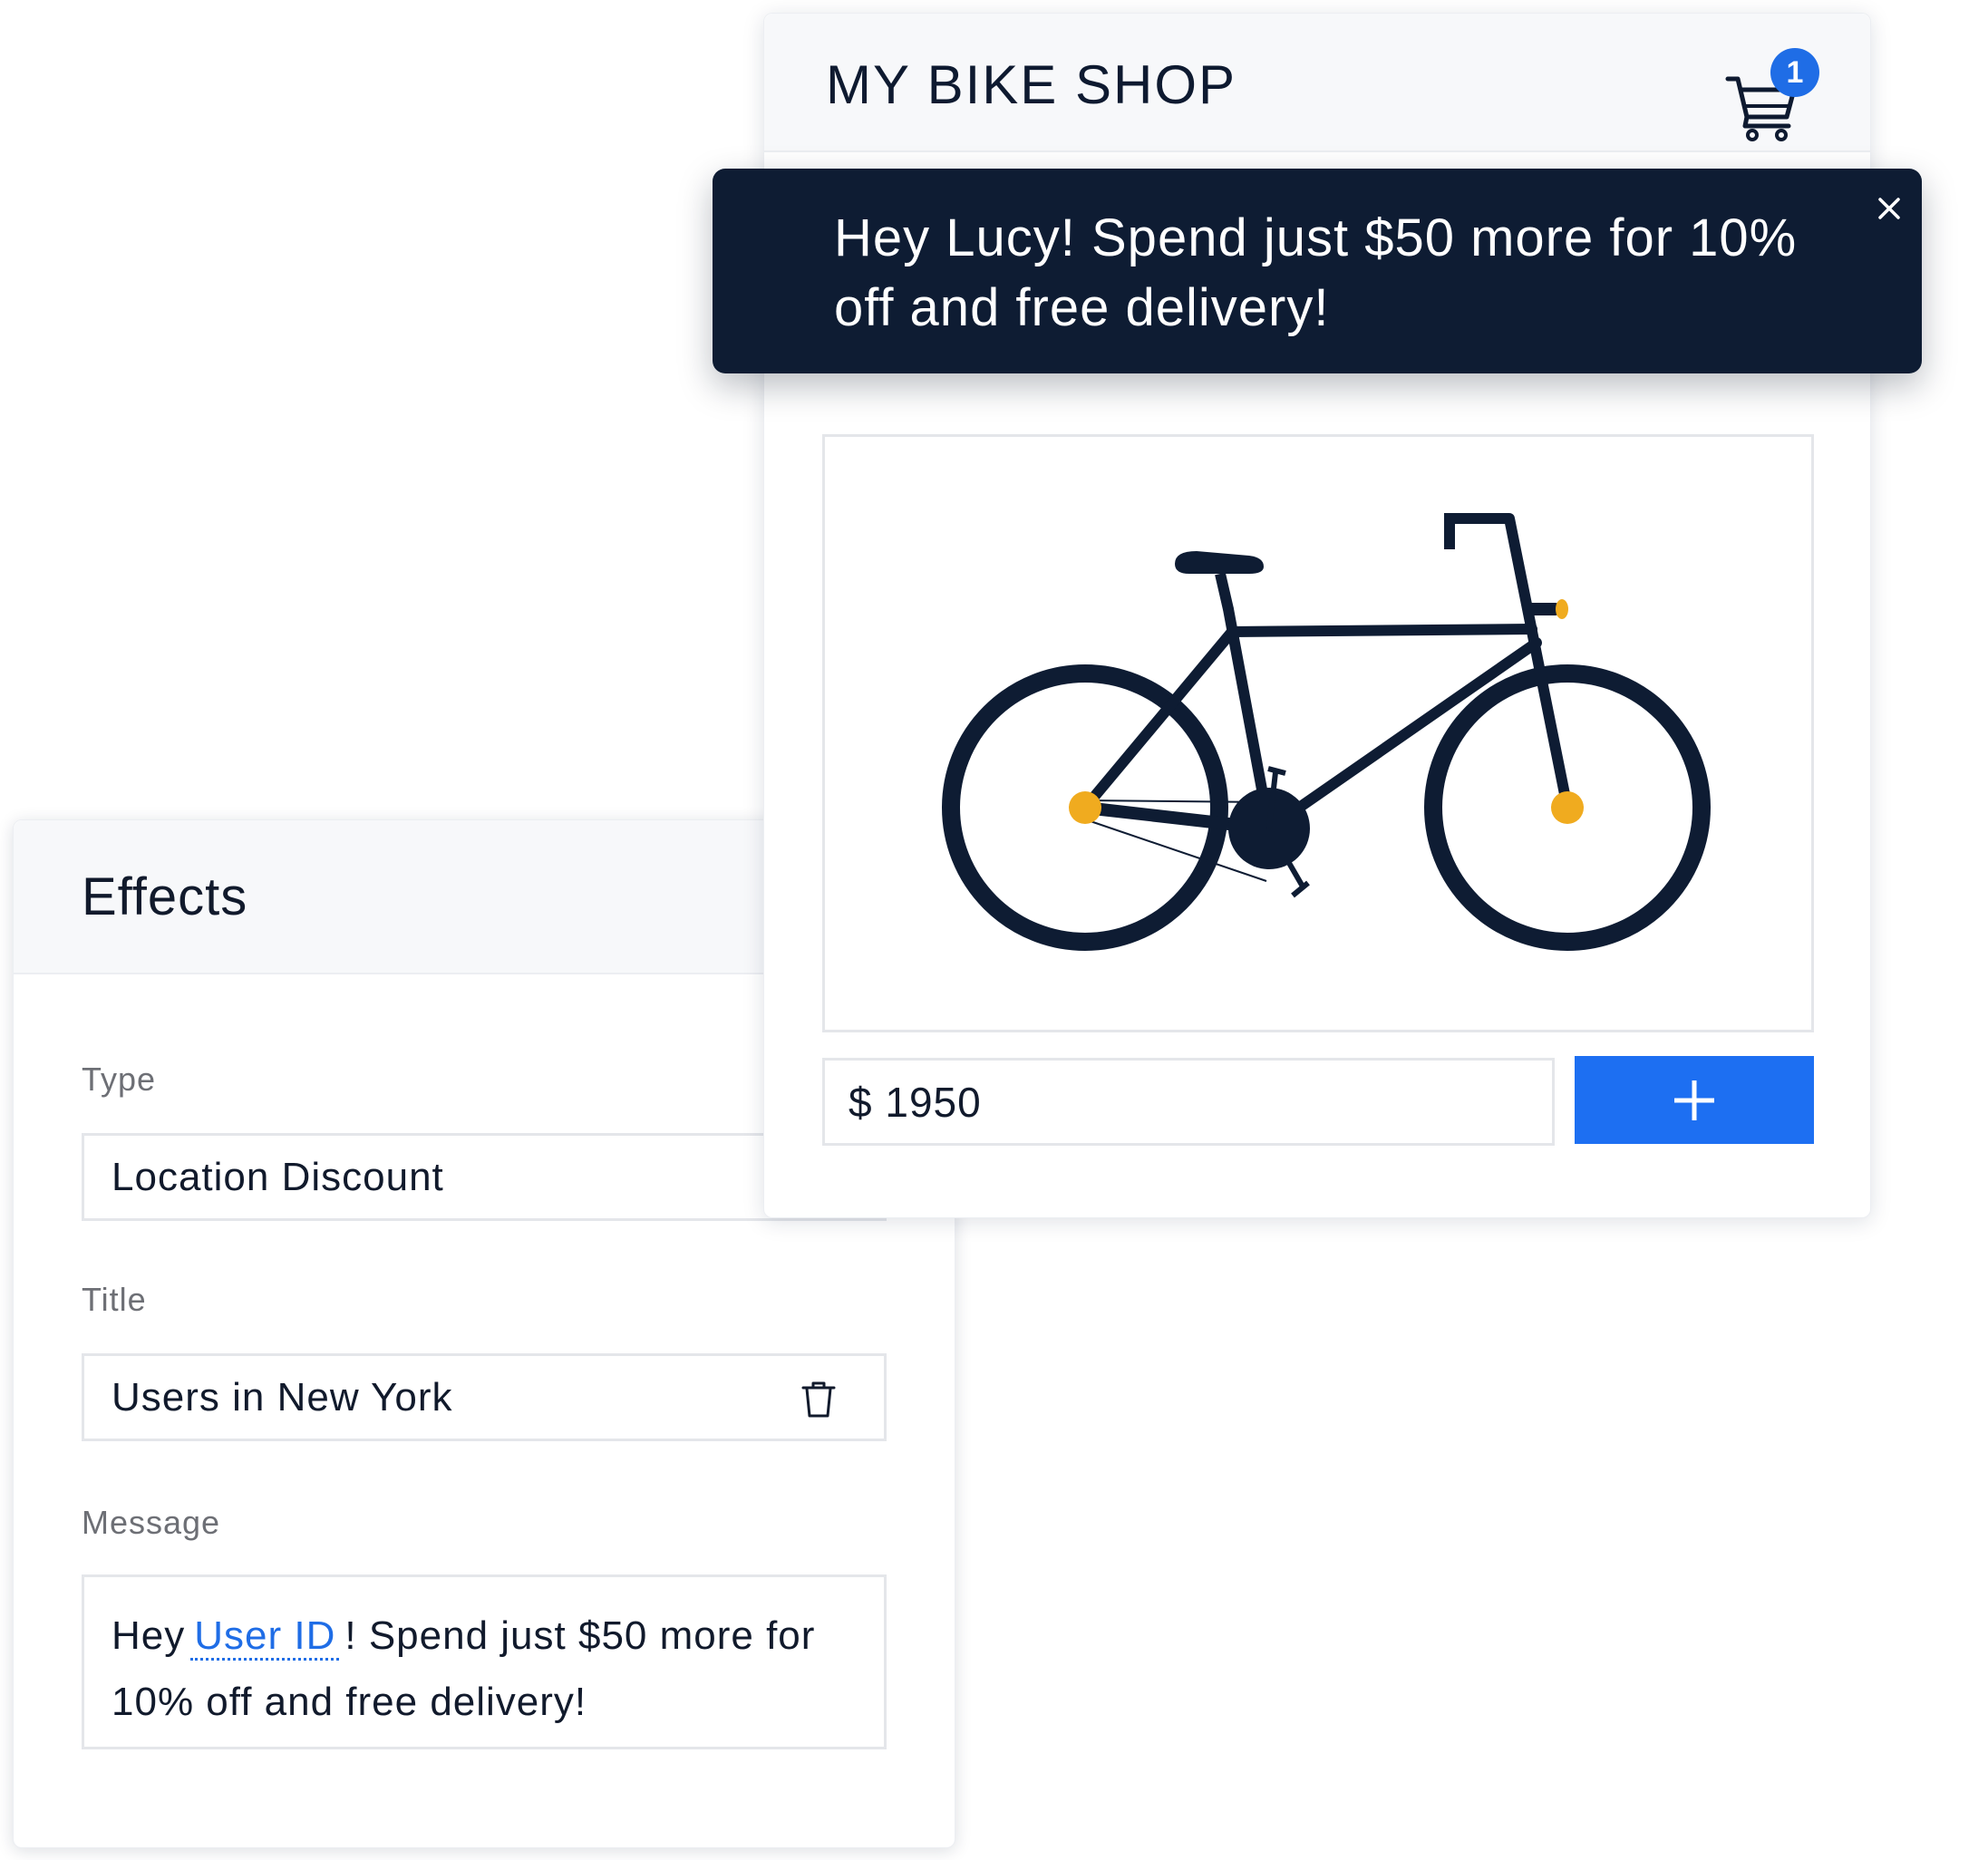 This screenshot has width=1988, height=1860. I want to click on add-to-cart-button, so click(1695, 1100).